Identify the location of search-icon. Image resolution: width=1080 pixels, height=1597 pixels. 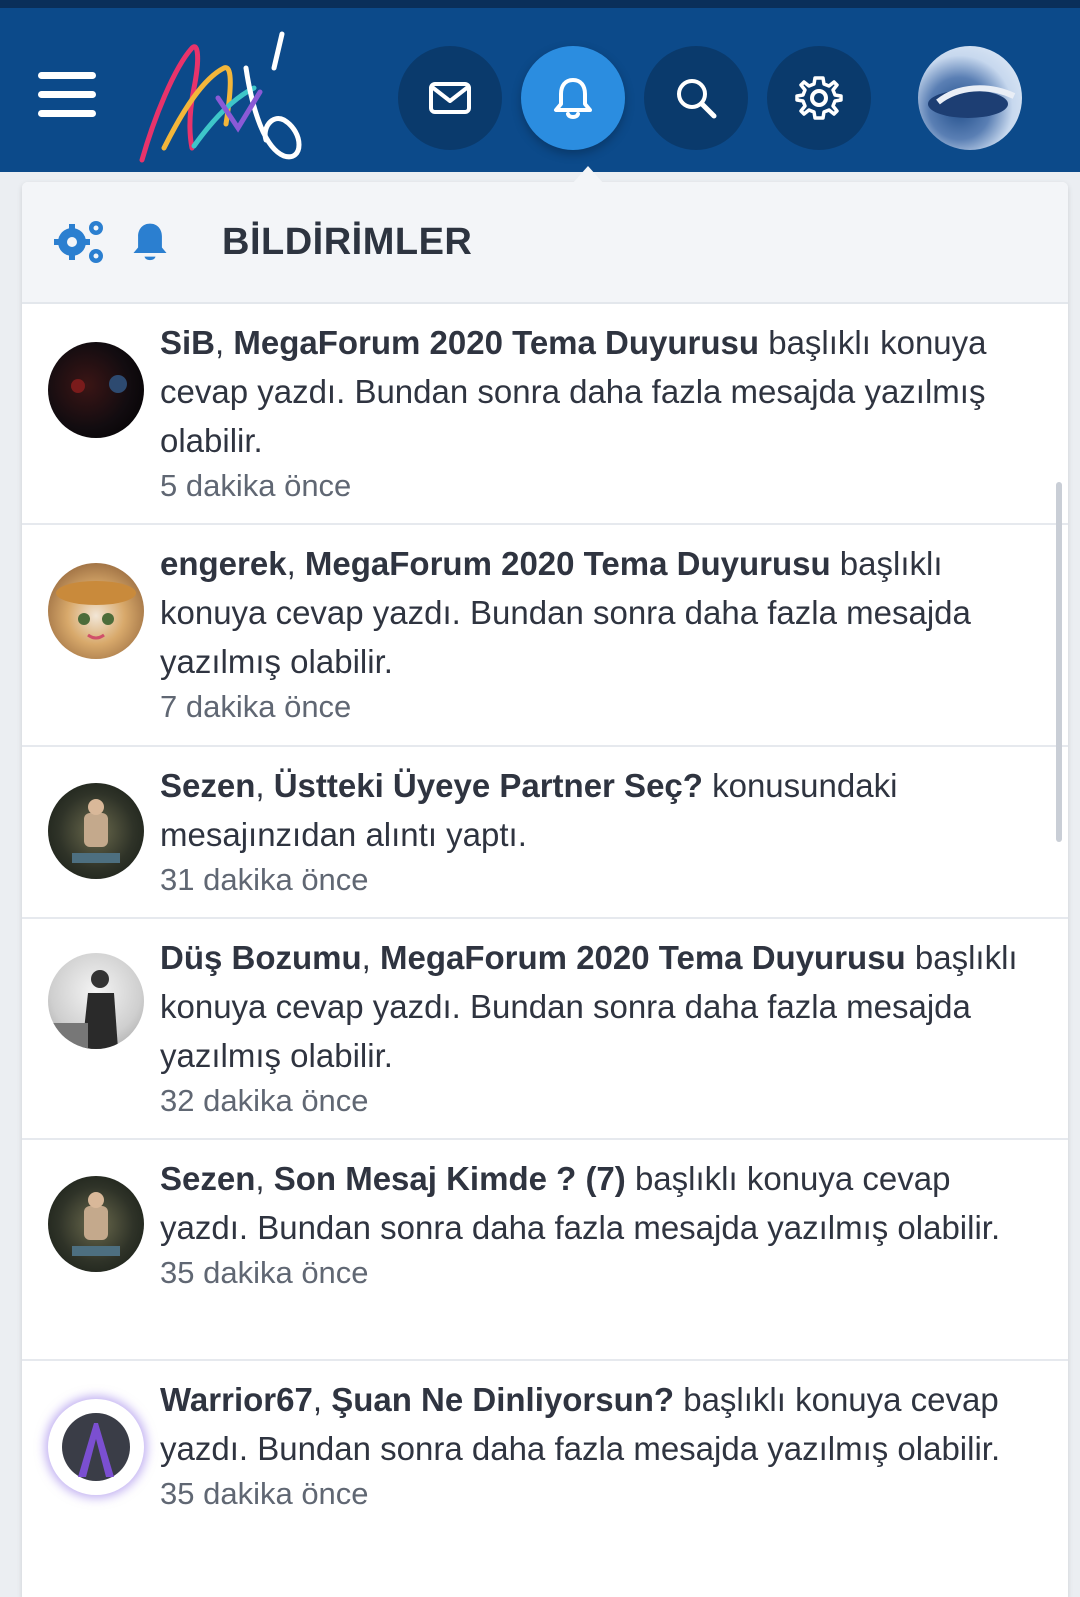
(697, 99).